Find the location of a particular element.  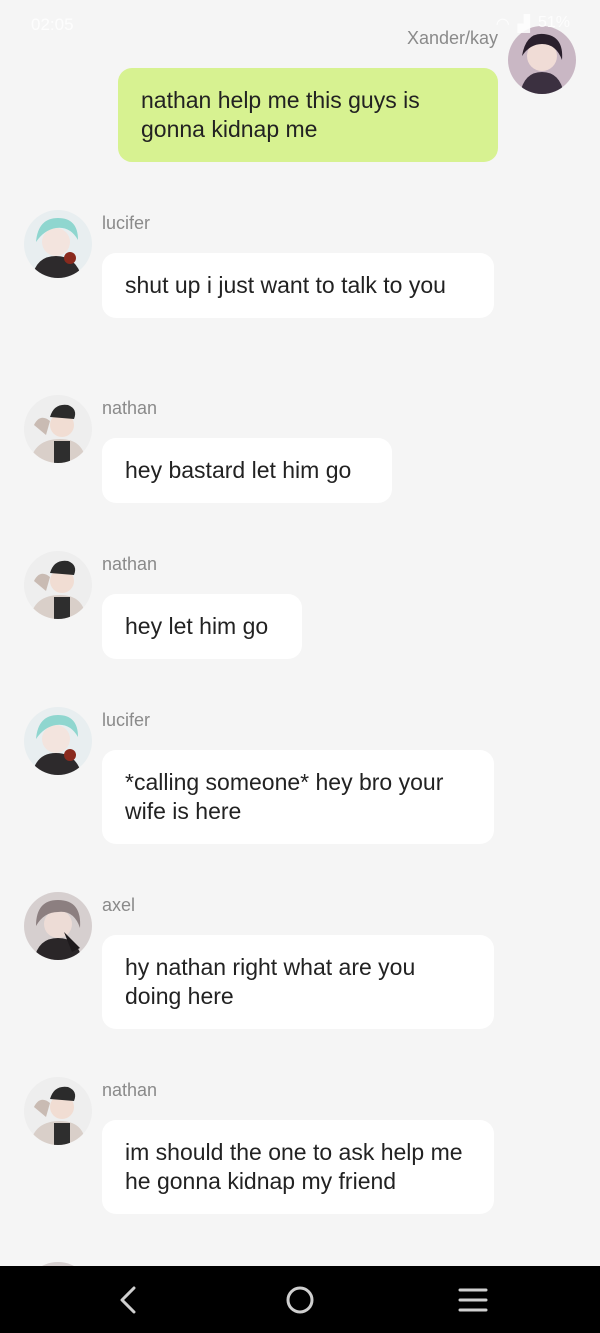

message-bubble: hey let him go is located at coordinates (202, 626).